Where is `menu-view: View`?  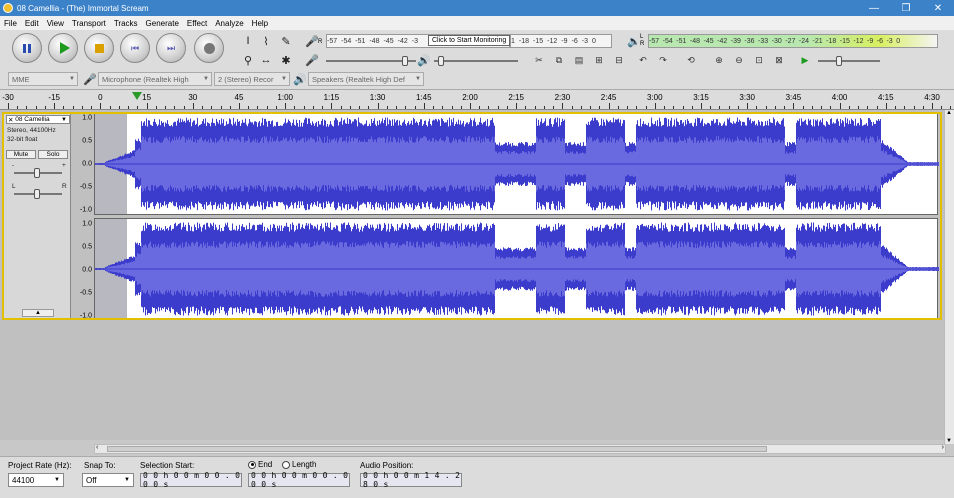
menu-view: View is located at coordinates (55, 23).